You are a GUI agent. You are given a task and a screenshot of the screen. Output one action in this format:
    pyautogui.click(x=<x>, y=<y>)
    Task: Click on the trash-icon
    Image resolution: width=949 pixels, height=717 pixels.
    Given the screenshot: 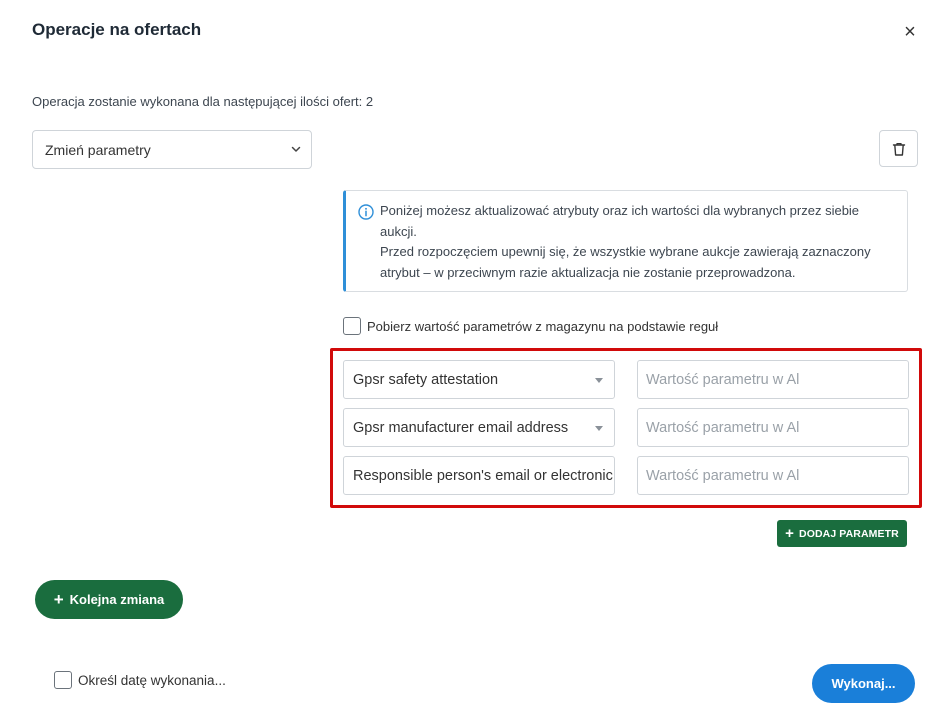 What is the action you would take?
    pyautogui.click(x=898, y=149)
    